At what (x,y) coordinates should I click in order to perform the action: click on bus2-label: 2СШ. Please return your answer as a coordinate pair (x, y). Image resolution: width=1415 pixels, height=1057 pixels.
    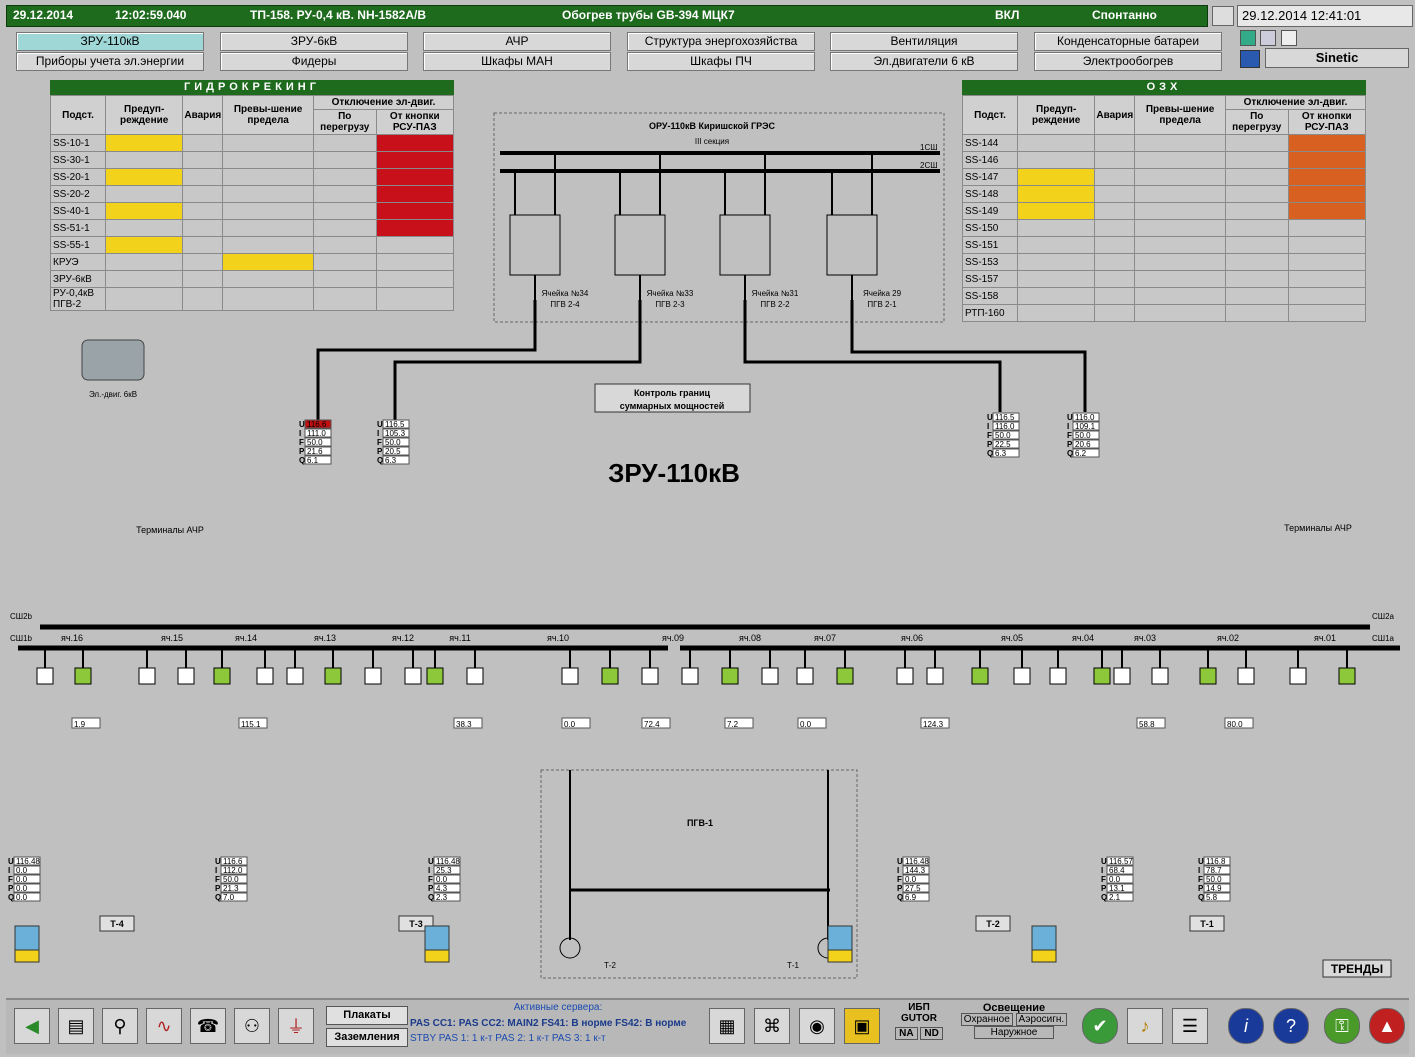
    Looking at the image, I should click on (929, 165).